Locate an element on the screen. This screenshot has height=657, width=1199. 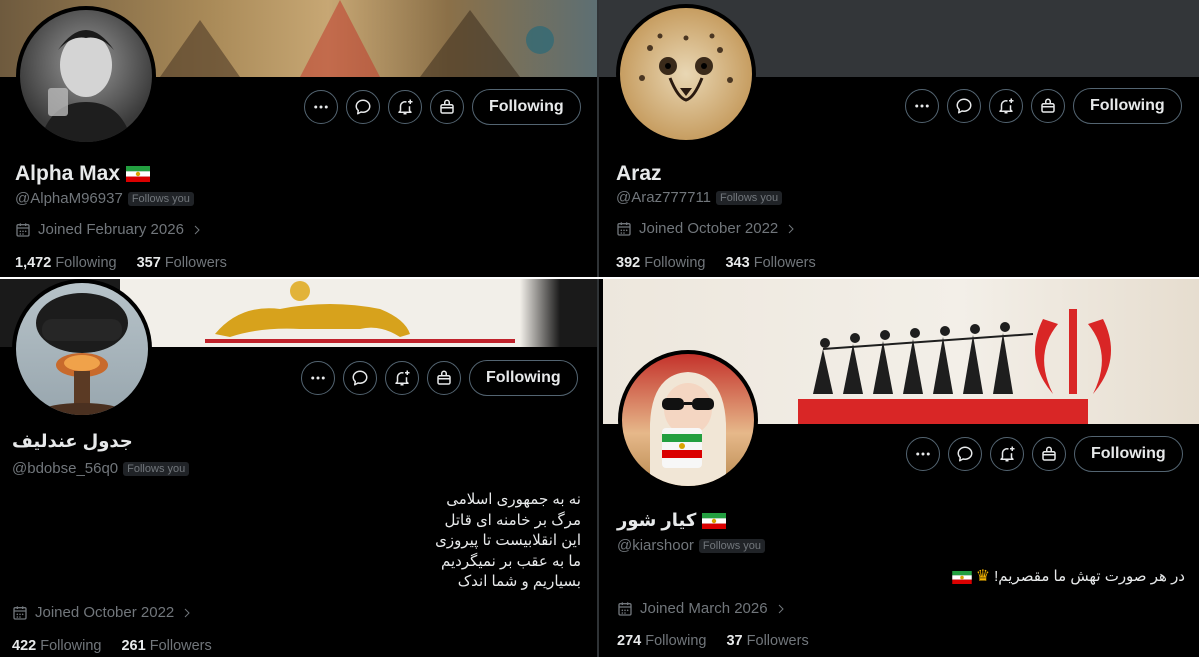
follow-stats: 422 Following 261 Followers is located at coordinates (112, 646).